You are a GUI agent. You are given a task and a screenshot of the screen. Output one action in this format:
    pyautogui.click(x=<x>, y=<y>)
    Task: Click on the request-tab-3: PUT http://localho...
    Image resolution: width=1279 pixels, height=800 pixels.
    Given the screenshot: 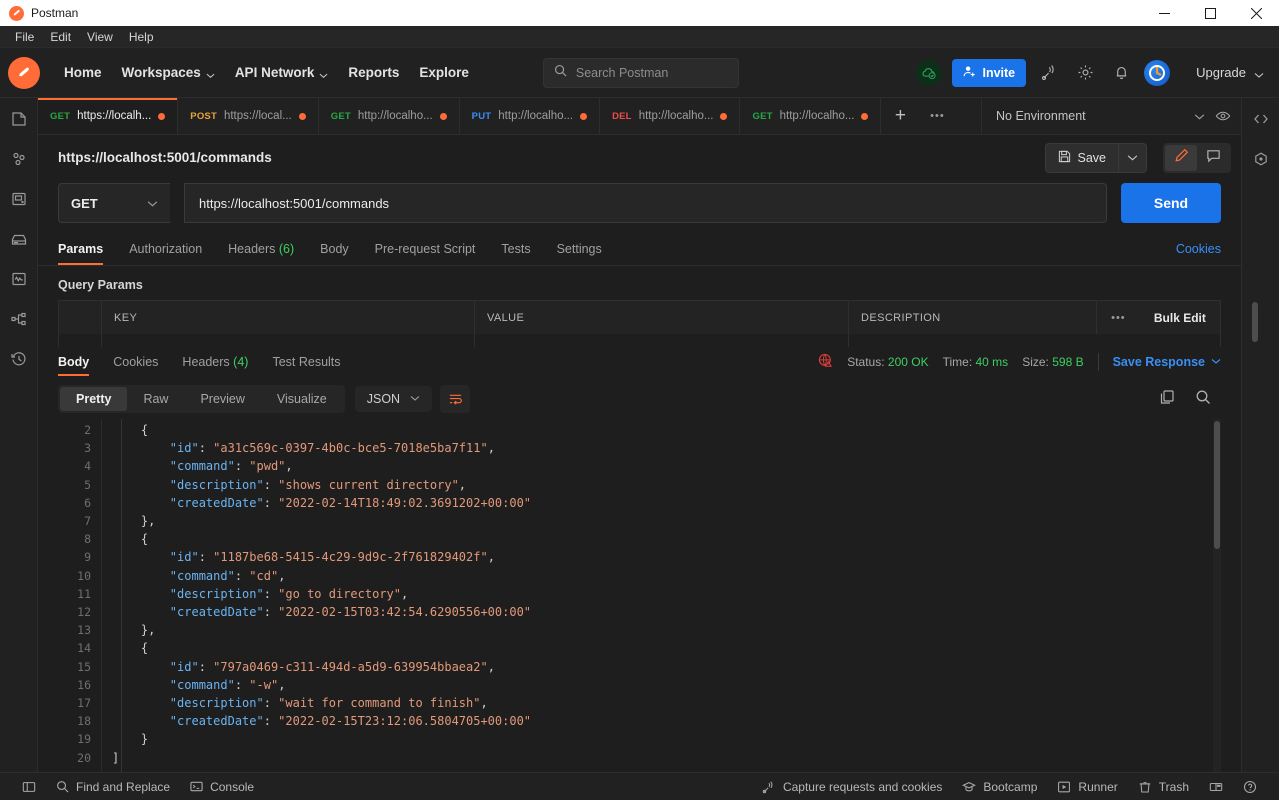 What is the action you would take?
    pyautogui.click(x=530, y=116)
    